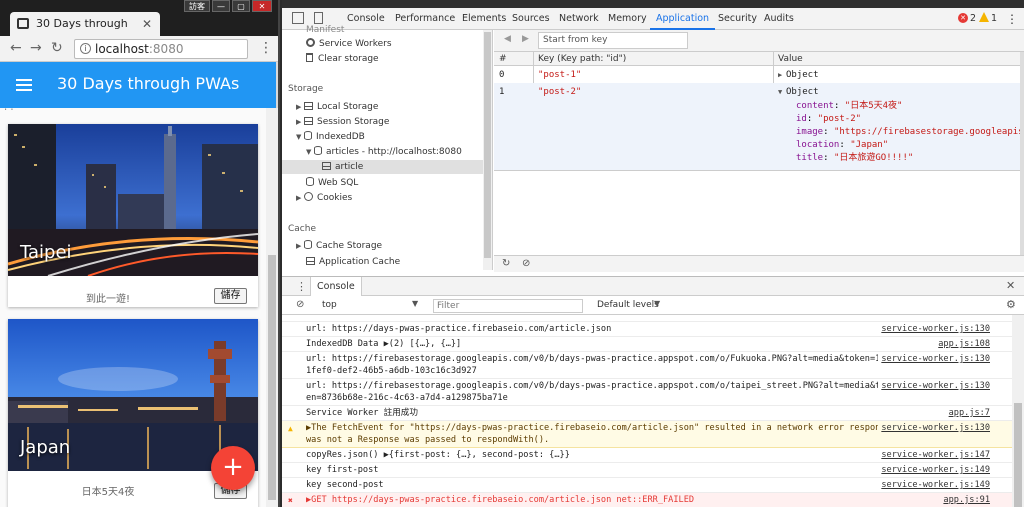  Describe the element at coordinates (342, 122) in the screenshot. I see `sidebar-item-session-storage: ▶ Session Storage` at that location.